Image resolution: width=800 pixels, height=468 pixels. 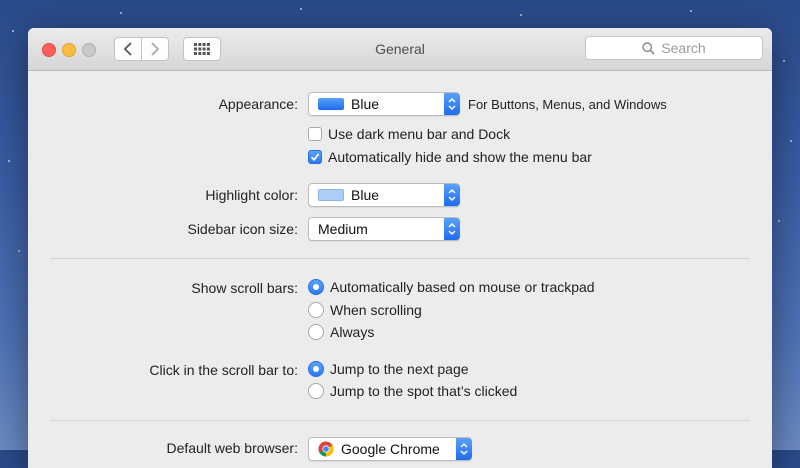 I want to click on search-placeholder: Search, so click(x=683, y=48).